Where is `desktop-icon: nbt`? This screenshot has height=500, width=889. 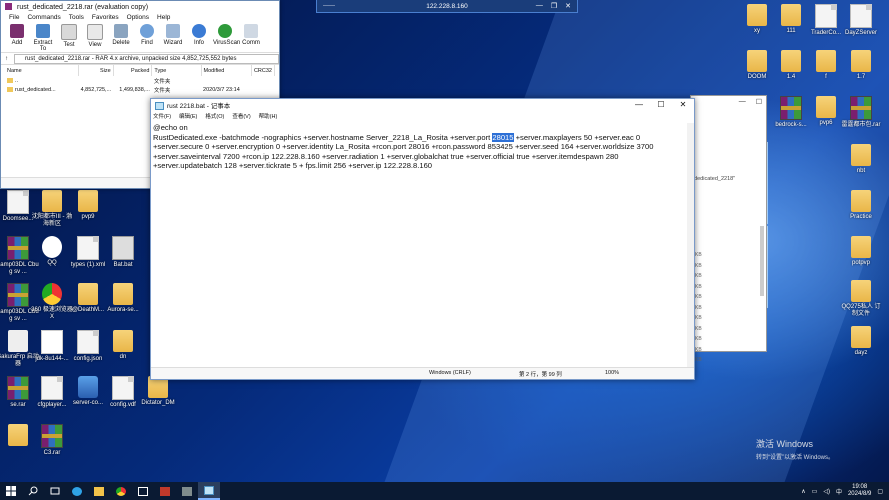 desktop-icon: nbt is located at coordinates (861, 159).